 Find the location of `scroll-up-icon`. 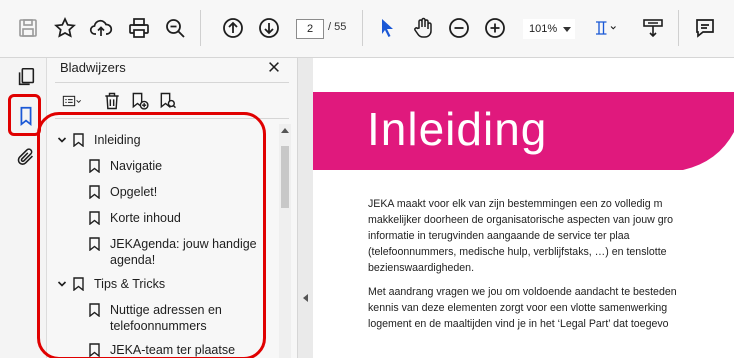

scroll-up-icon is located at coordinates (285, 130).